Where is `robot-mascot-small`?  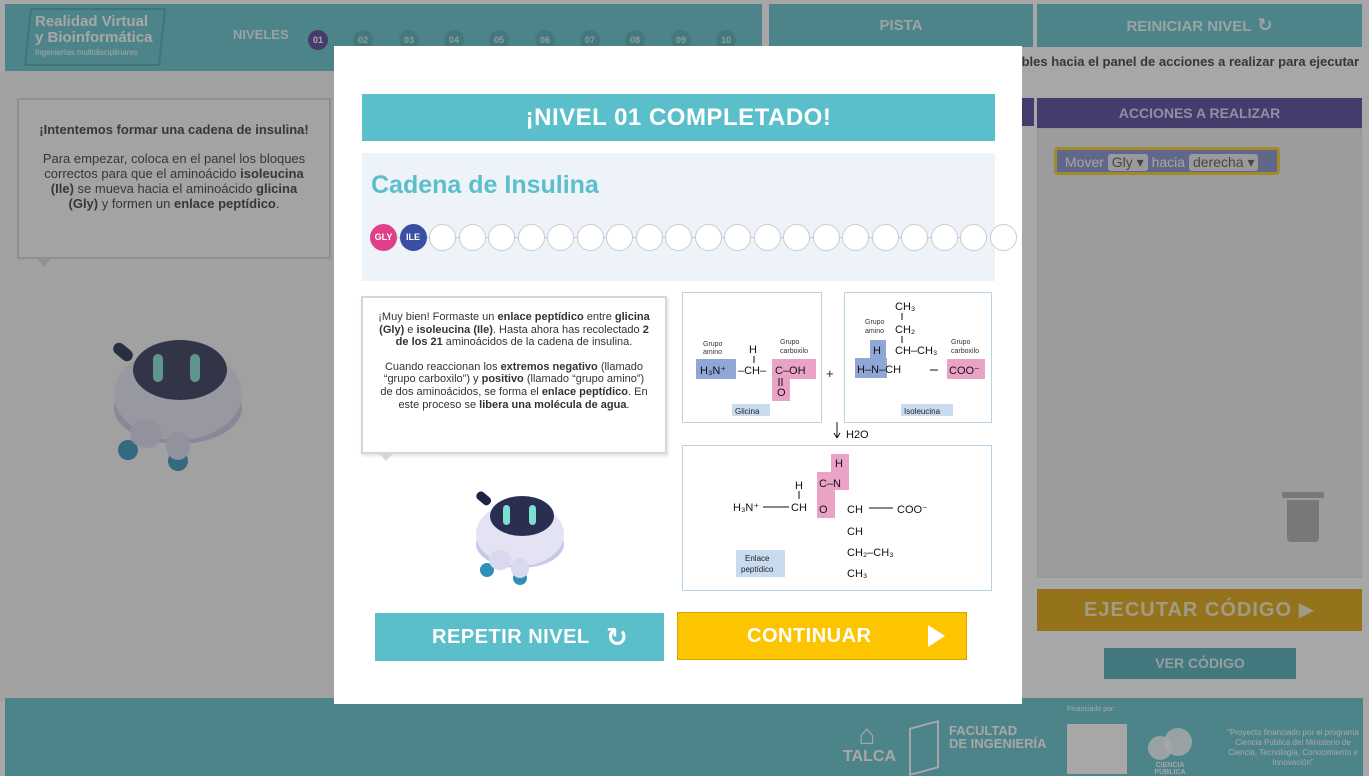 robot-mascot-small is located at coordinates (520, 538).